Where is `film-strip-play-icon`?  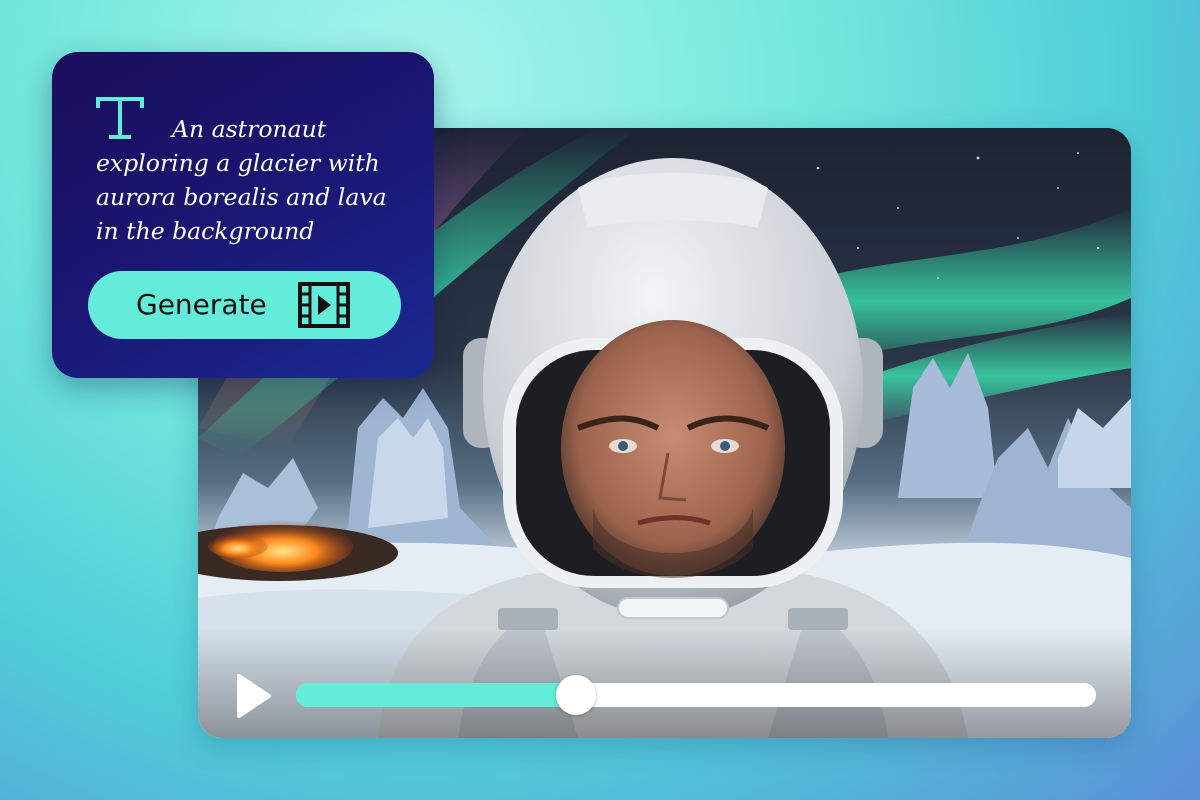
film-strip-play-icon is located at coordinates (324, 305).